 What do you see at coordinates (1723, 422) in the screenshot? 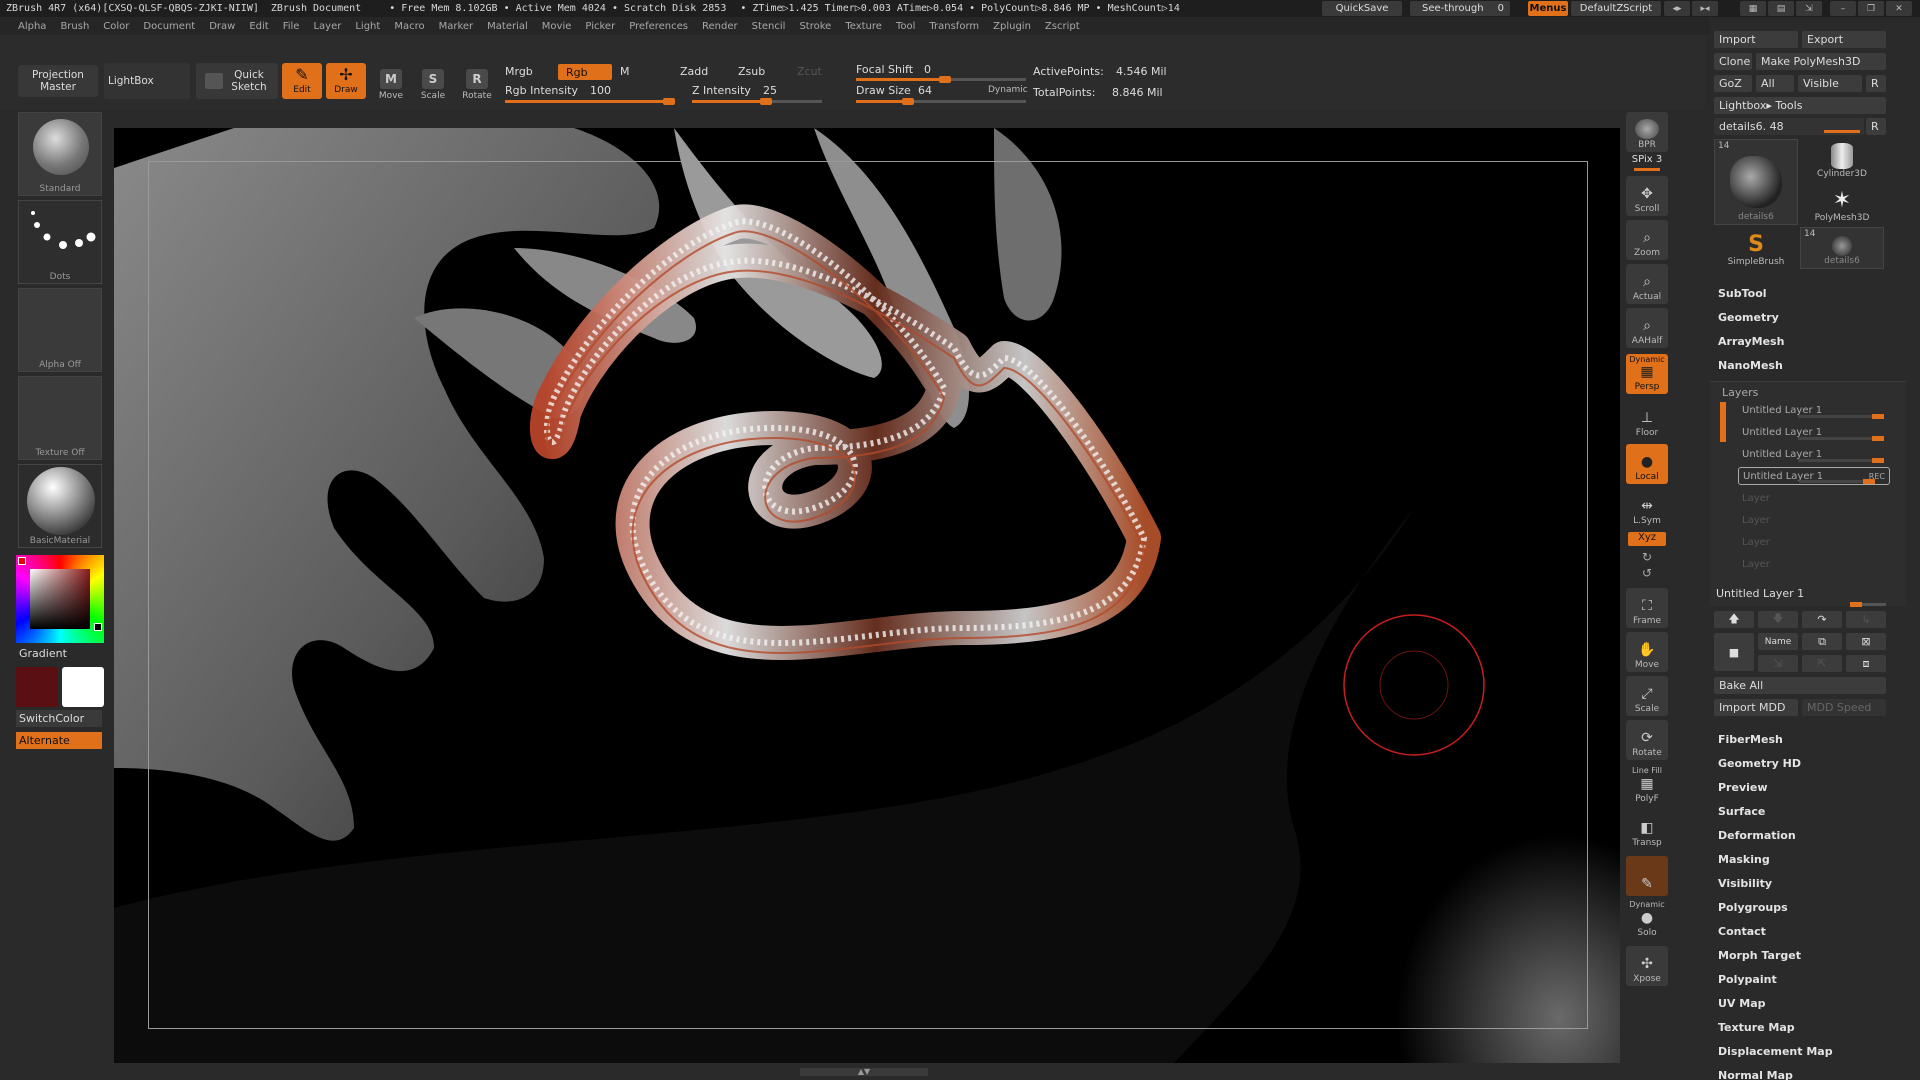
I see `layers-scrollbar` at bounding box center [1723, 422].